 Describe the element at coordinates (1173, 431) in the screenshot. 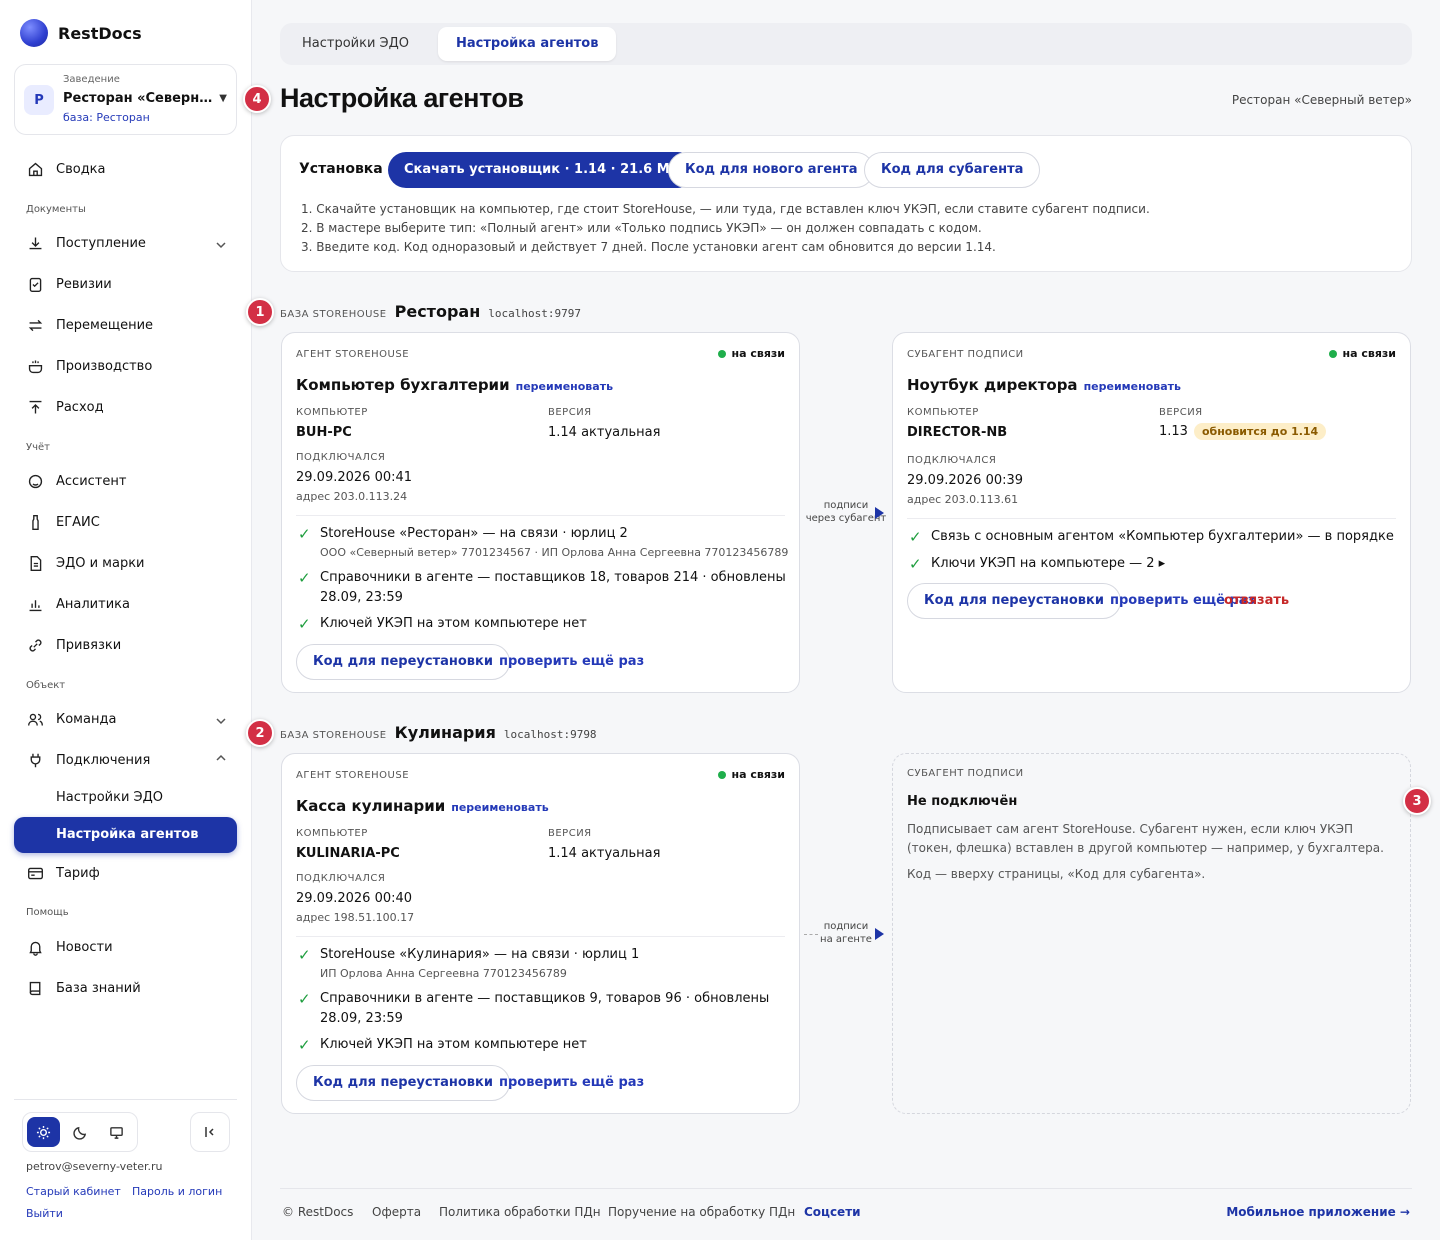

I see `version-number: 1.13` at that location.